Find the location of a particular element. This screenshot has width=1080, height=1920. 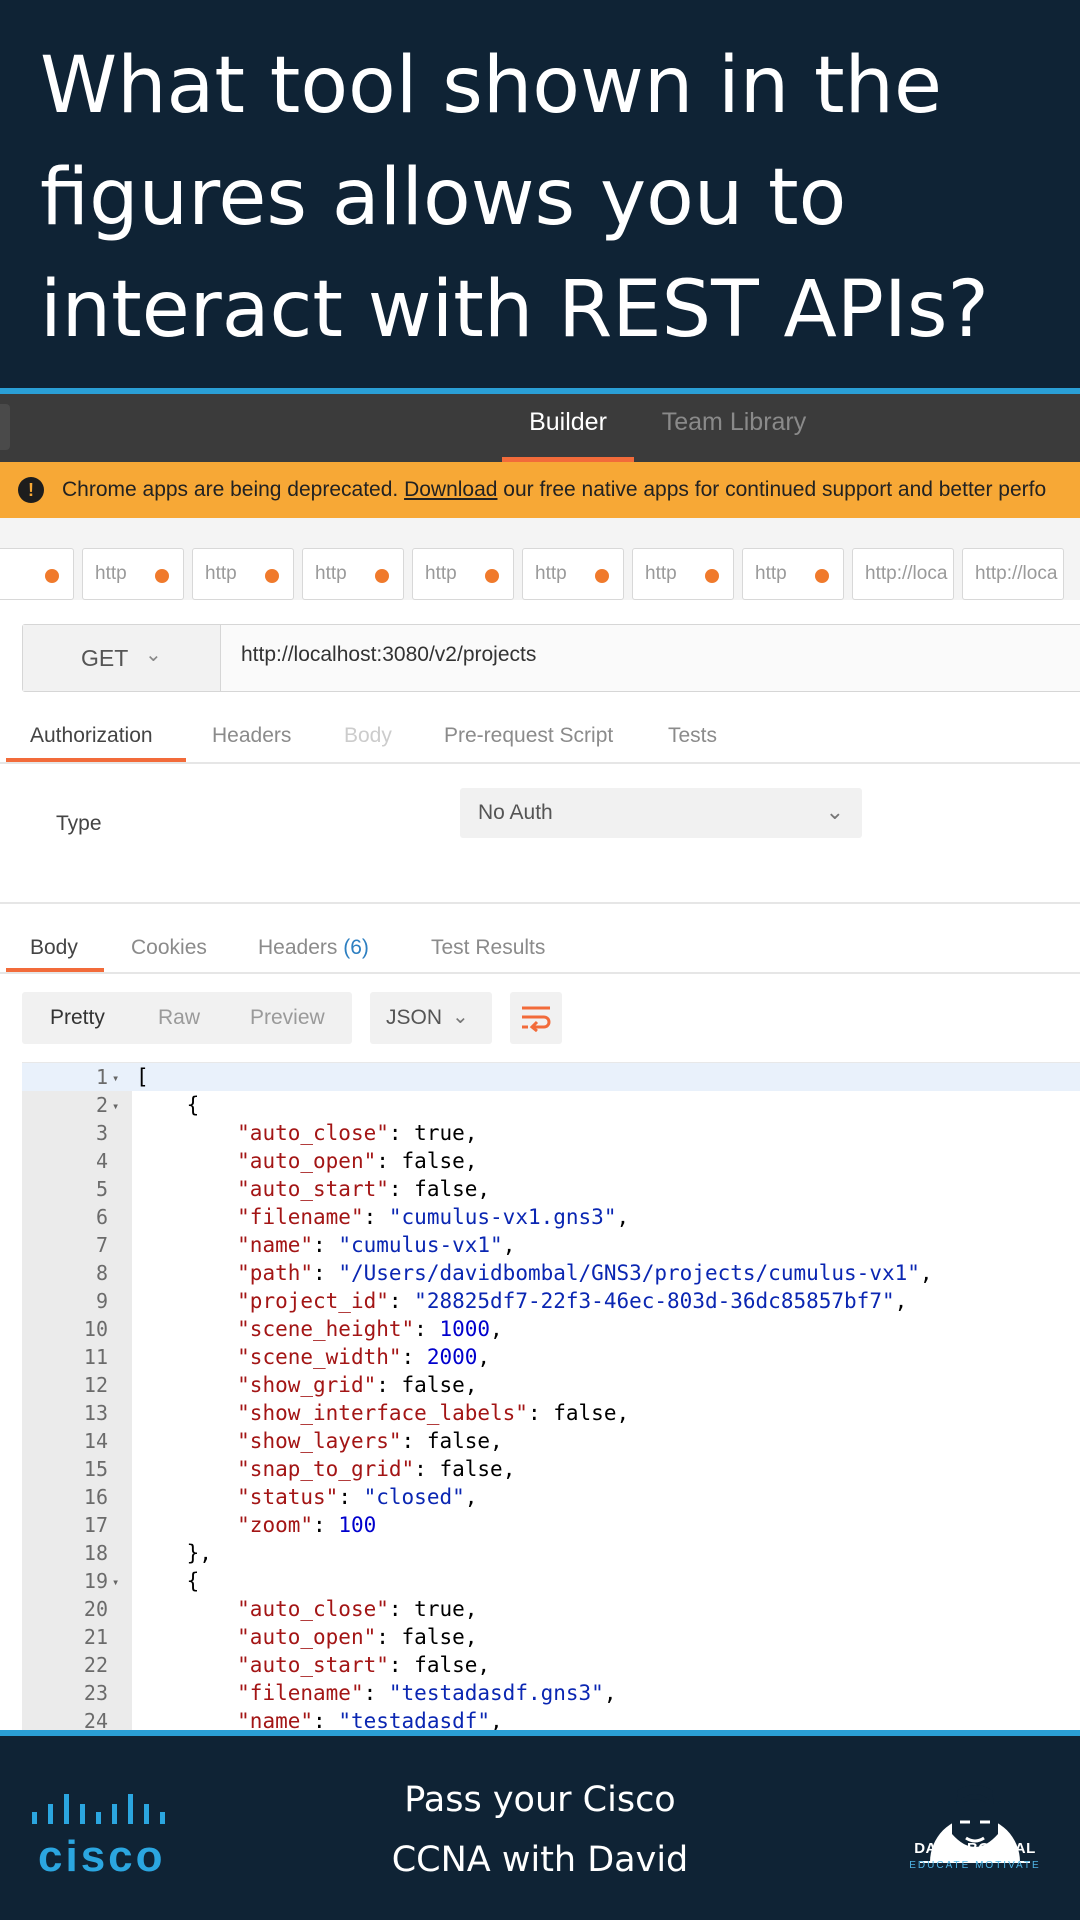

download-link: Download is located at coordinates (450, 489).